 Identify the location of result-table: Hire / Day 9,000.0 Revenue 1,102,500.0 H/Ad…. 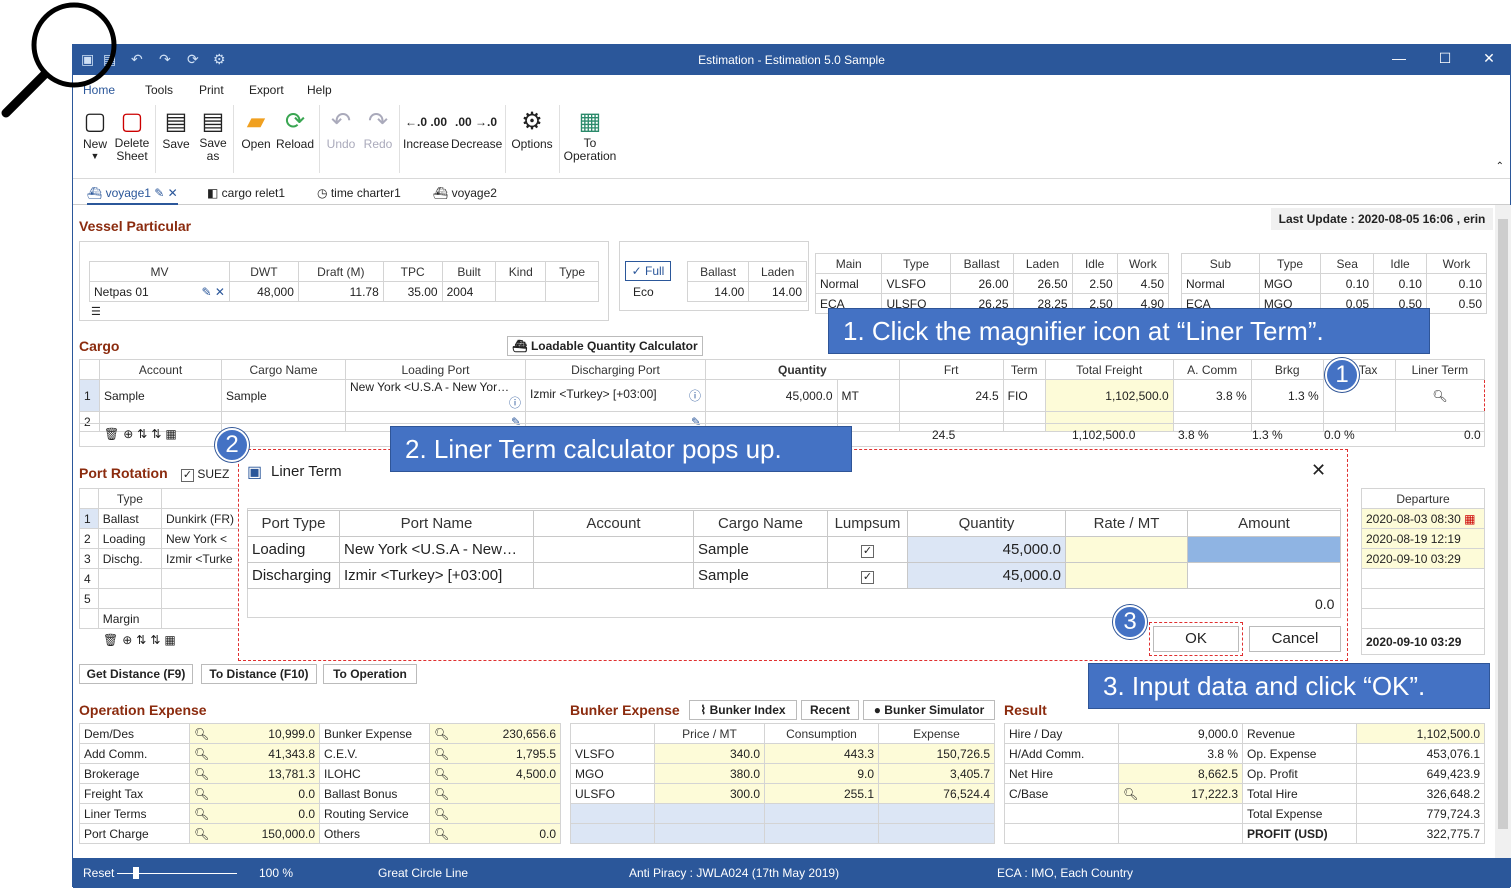
(1244, 783).